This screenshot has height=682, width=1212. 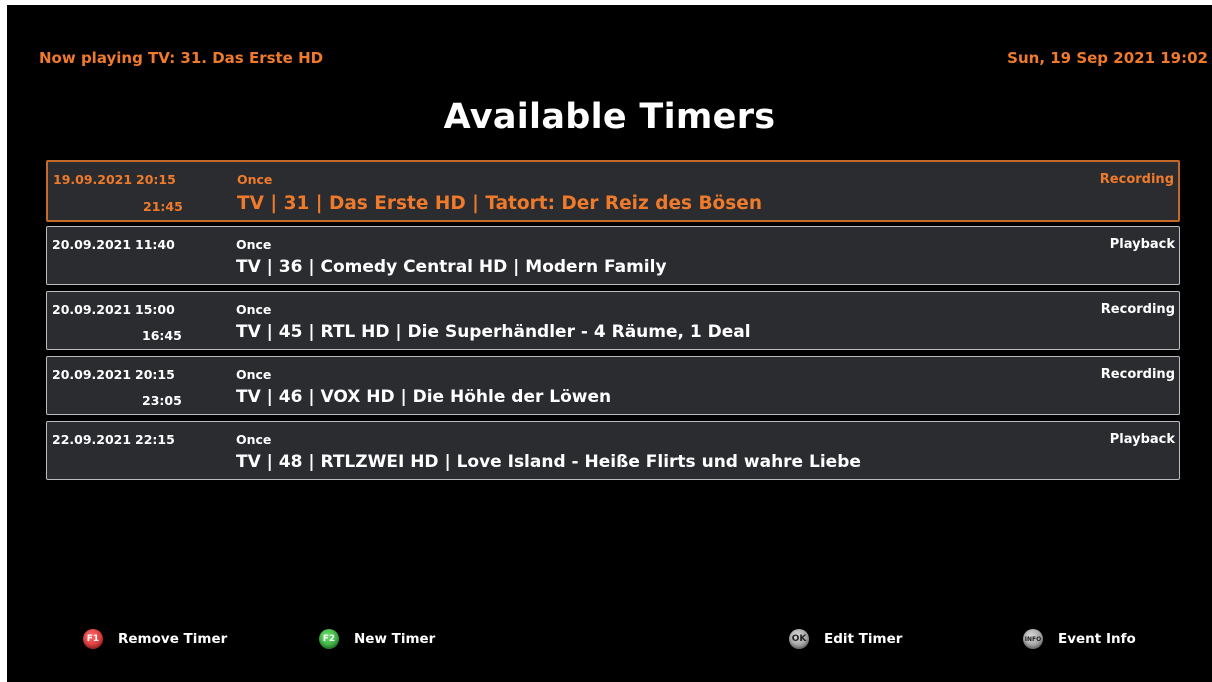 I want to click on edit-timer-button: OK Edit Timer, so click(x=845, y=639).